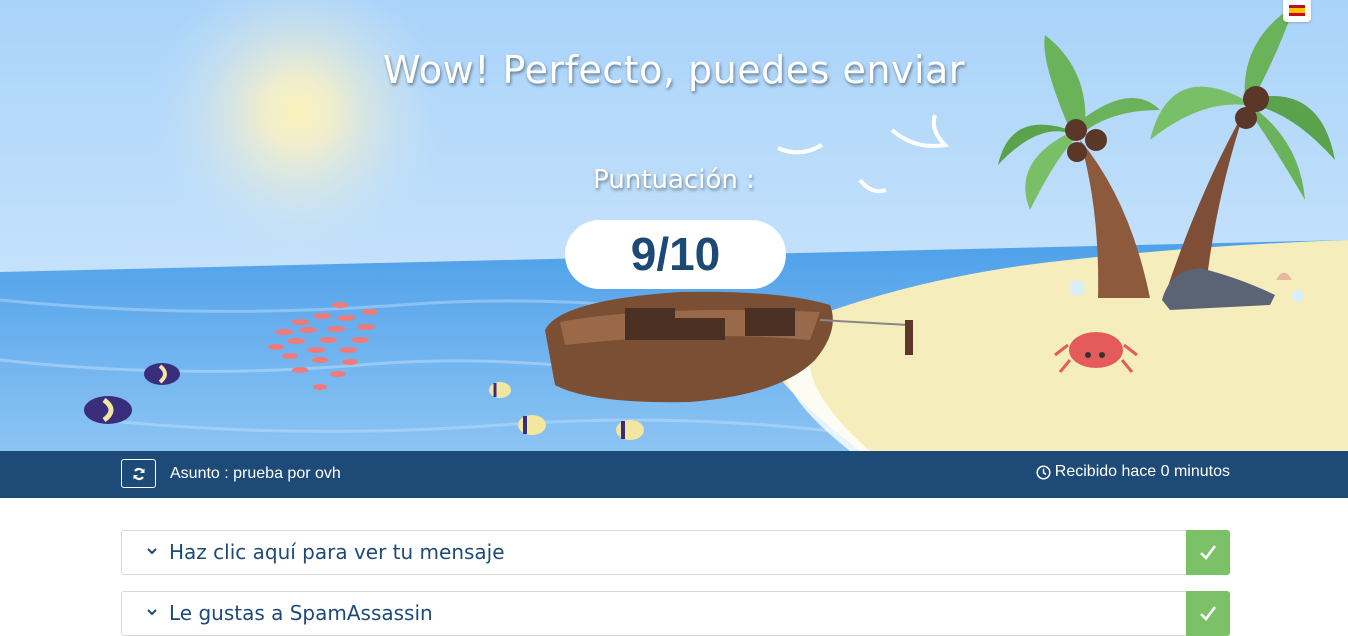  I want to click on score-label: Puntuación :, so click(674, 180).